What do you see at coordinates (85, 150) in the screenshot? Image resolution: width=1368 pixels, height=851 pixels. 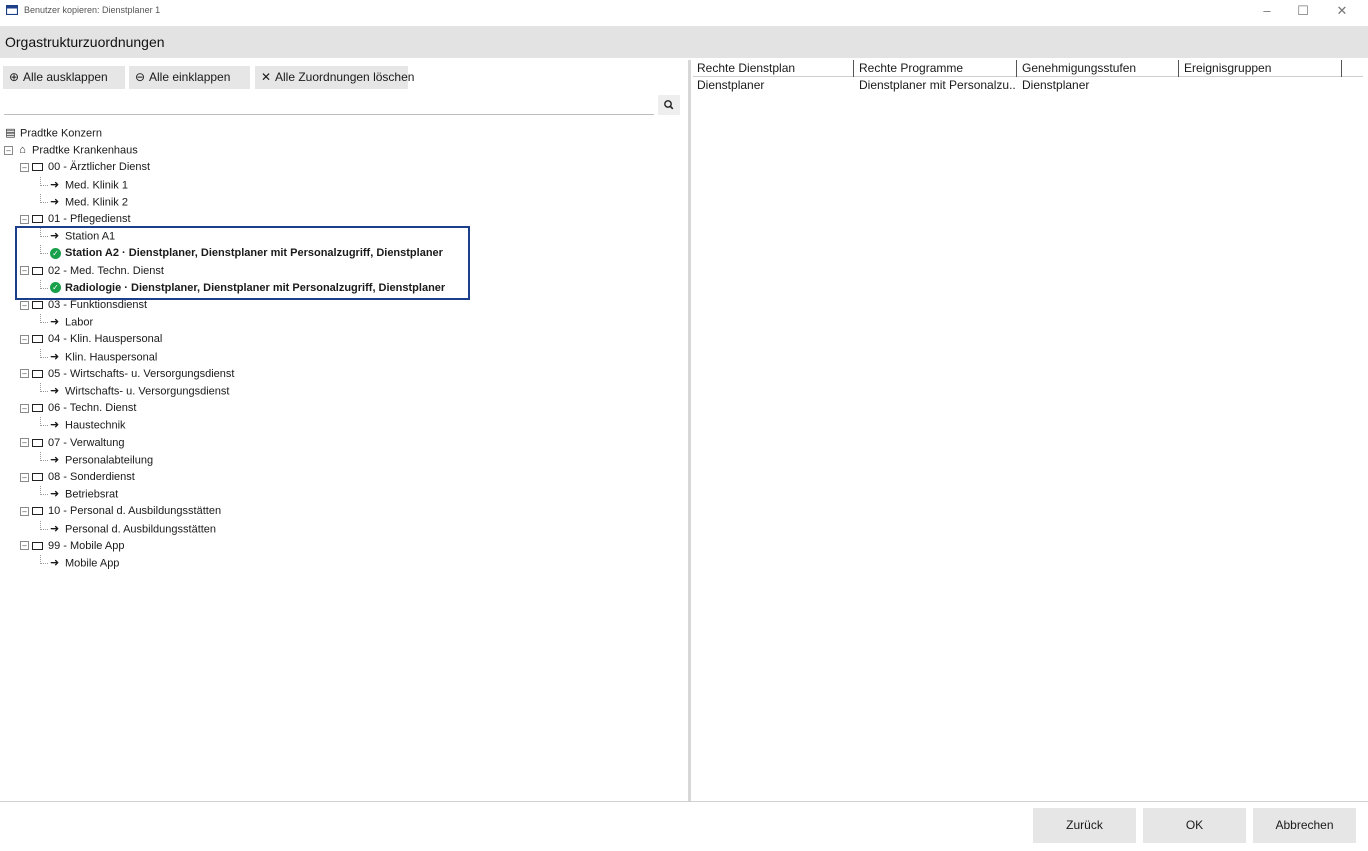 I see `tree-node-label: Pradtke Krankenhaus` at bounding box center [85, 150].